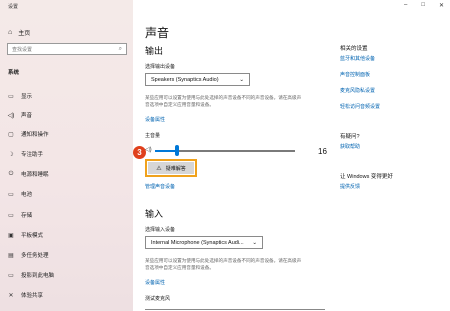 The height and width of the screenshot is (311, 450). I want to click on sidebar-item-shared-experiences: ✕ 体验共享, so click(25, 295).